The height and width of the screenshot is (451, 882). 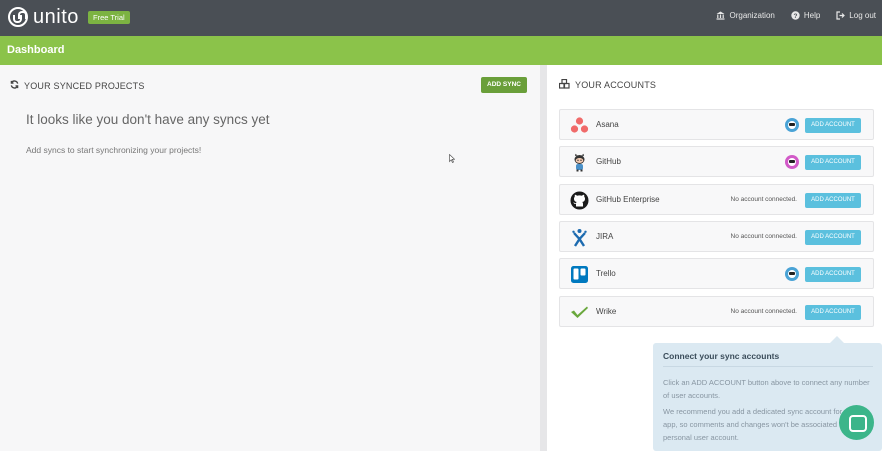 I want to click on refresh-icon, so click(x=14, y=85).